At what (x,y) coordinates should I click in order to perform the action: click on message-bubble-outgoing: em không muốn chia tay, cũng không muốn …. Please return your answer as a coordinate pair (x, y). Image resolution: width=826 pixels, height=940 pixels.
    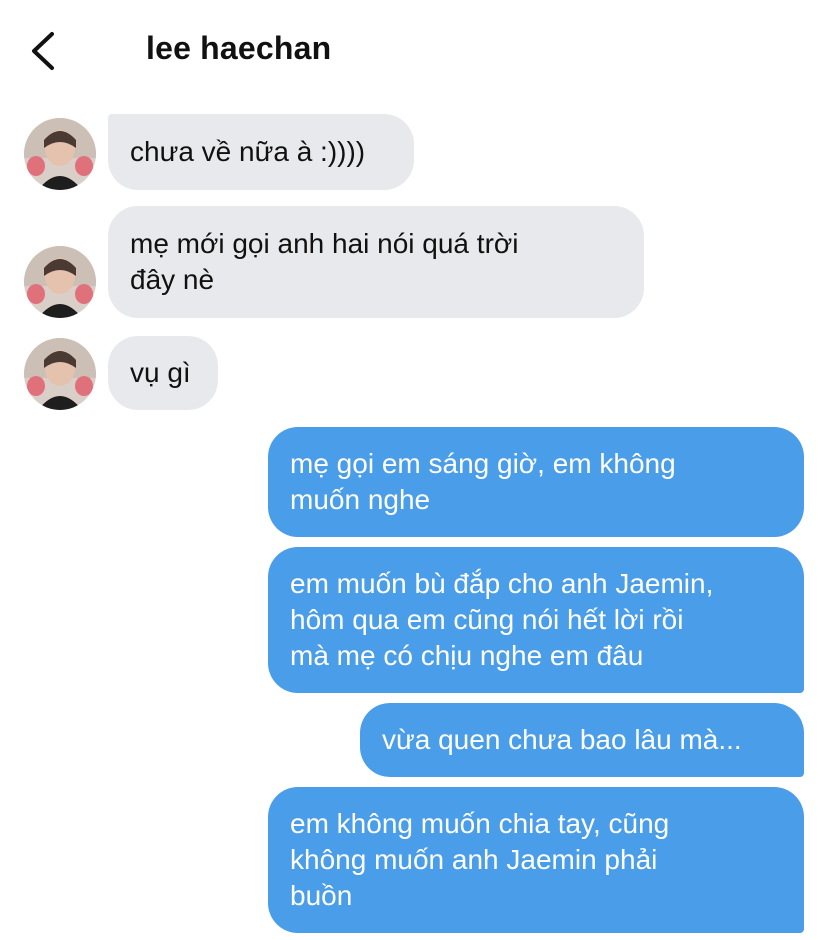
    Looking at the image, I should click on (536, 860).